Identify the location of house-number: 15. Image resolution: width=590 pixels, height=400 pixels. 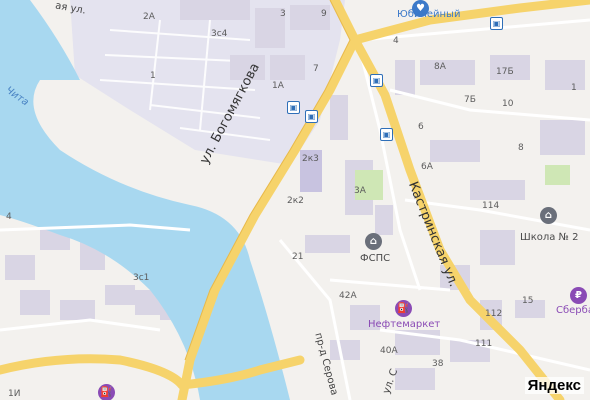
(528, 301).